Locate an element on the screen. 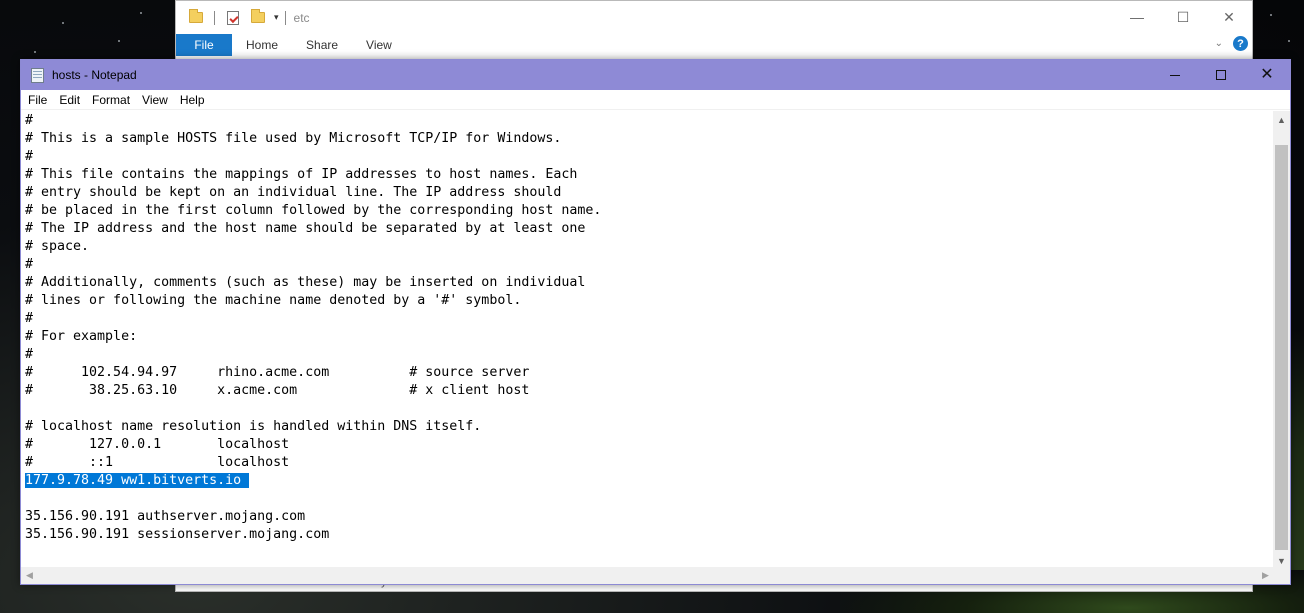  text-line: 35.156.90.191 authserver.mojang.com is located at coordinates (649, 517).